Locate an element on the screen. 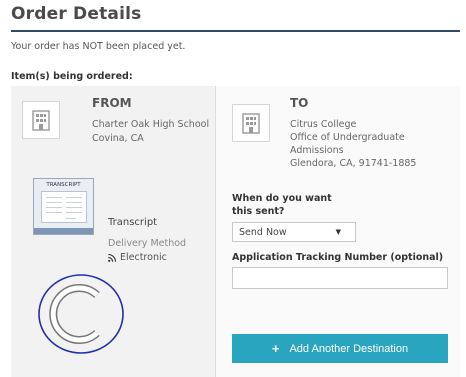 This screenshot has height=377, width=466. add-destination-button: + Add Another Destination is located at coordinates (340, 348).